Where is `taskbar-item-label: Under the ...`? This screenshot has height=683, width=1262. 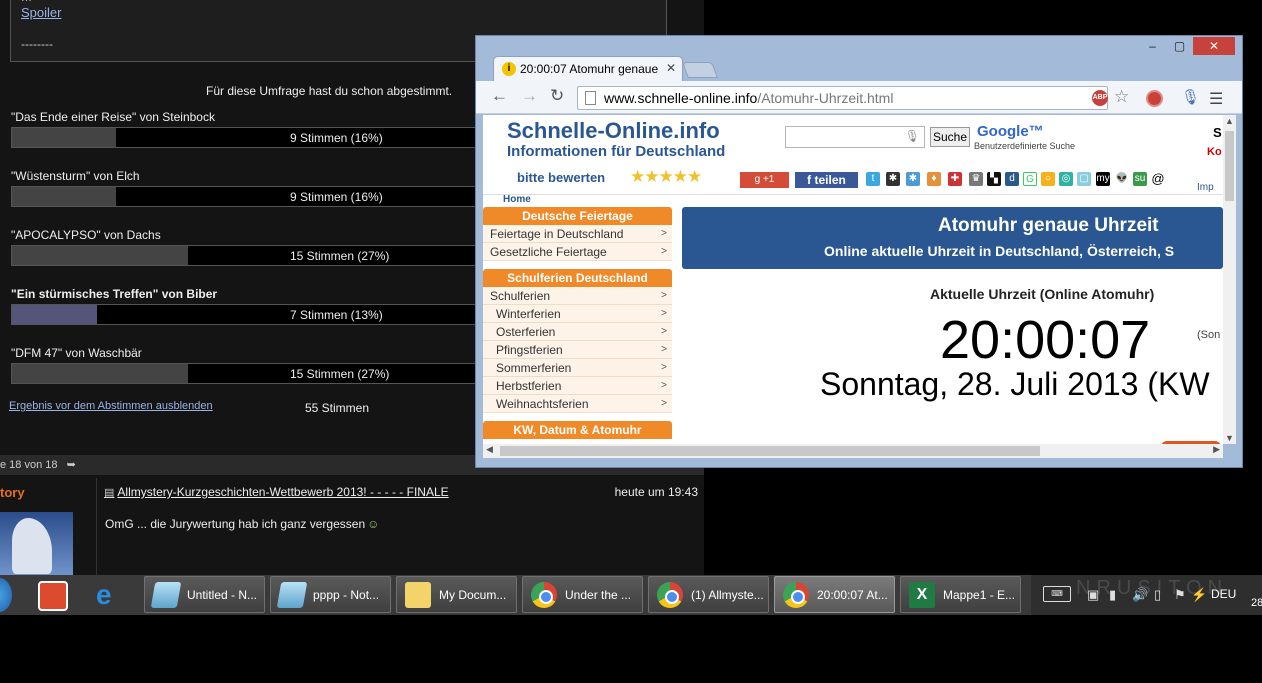
taskbar-item-label: Under the ... is located at coordinates (598, 595).